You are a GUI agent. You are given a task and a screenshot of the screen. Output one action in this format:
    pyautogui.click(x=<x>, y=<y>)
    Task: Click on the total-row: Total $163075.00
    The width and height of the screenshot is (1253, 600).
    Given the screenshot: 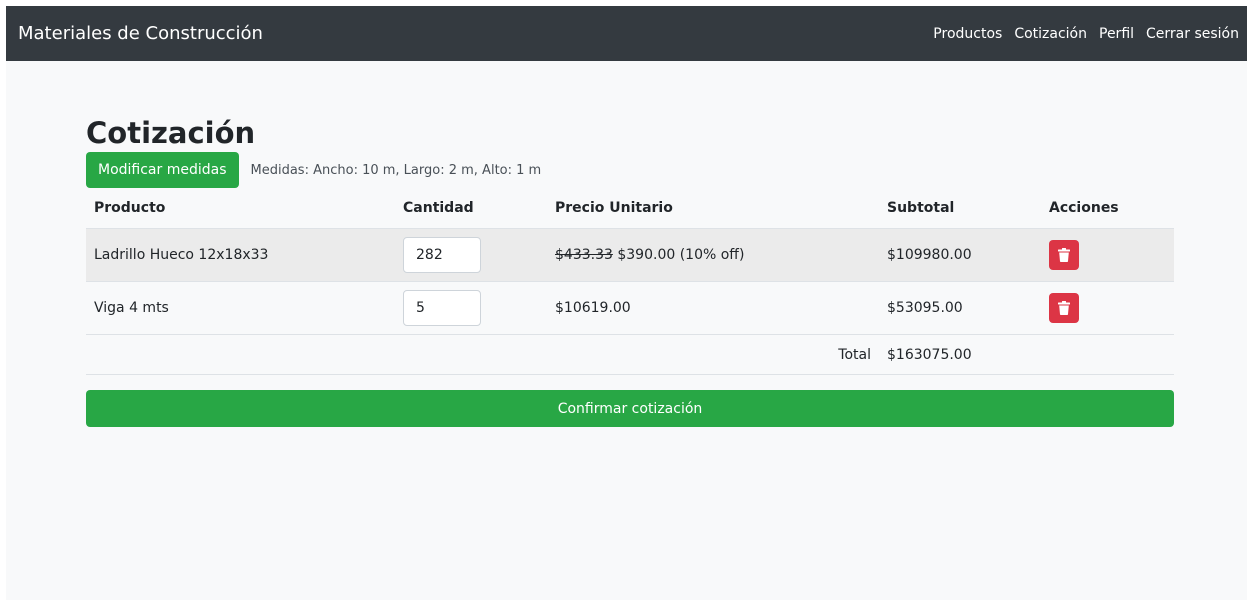 What is the action you would take?
    pyautogui.click(x=630, y=354)
    